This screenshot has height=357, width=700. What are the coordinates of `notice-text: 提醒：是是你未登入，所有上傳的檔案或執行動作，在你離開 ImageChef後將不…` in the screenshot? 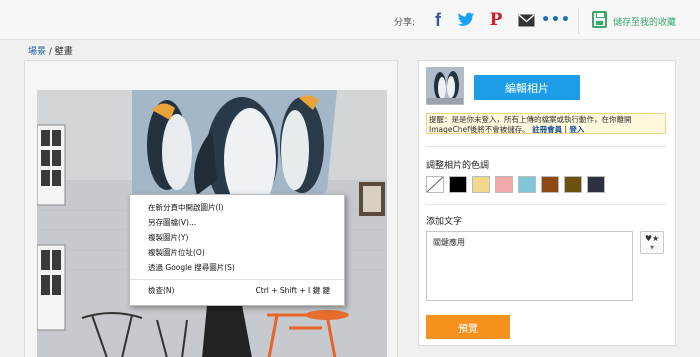 It's located at (530, 124).